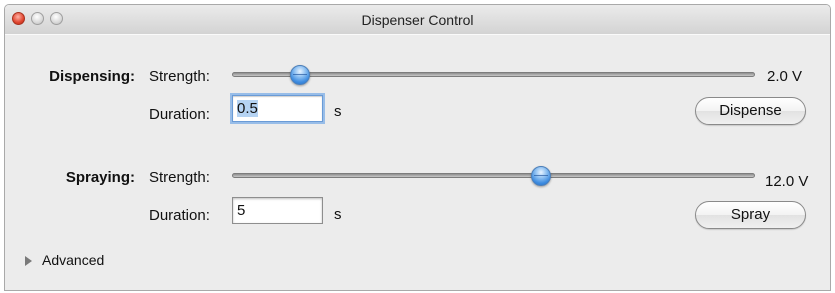 The height and width of the screenshot is (293, 835). What do you see at coordinates (493, 175) in the screenshot?
I see `spraying-strength-slider-track` at bounding box center [493, 175].